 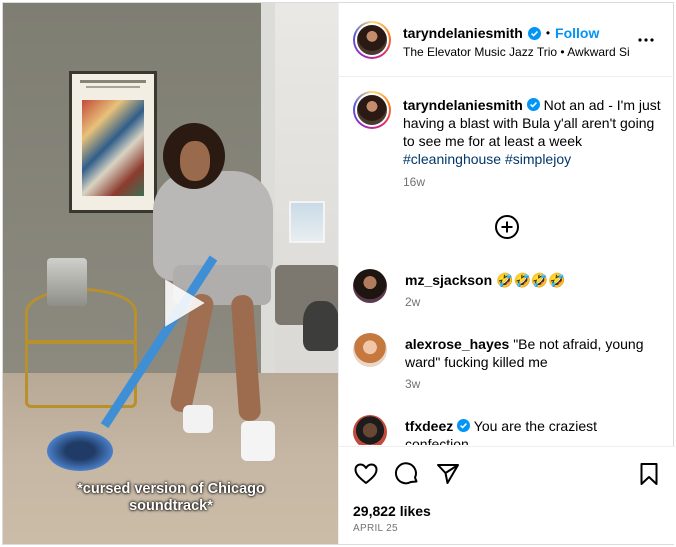 I want to click on share-icon, so click(x=448, y=474).